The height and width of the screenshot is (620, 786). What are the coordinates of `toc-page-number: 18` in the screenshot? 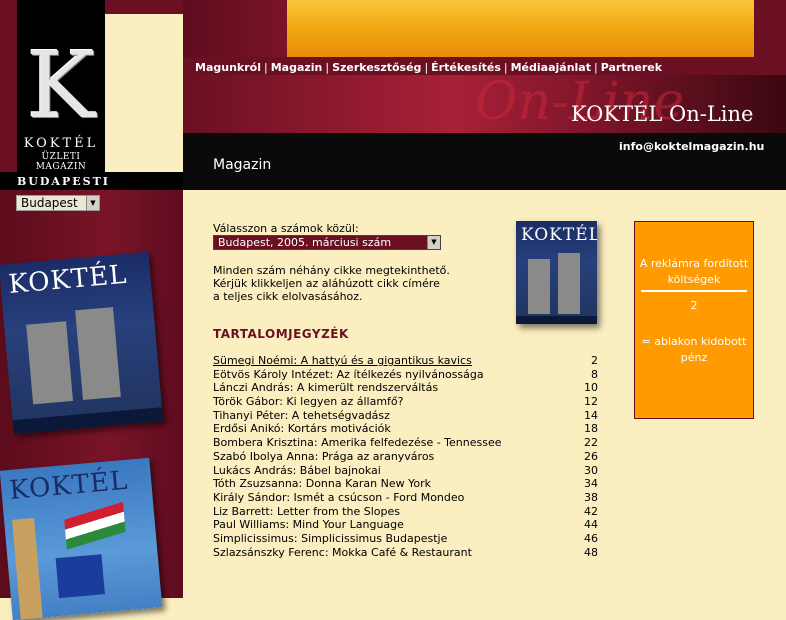 It's located at (591, 429).